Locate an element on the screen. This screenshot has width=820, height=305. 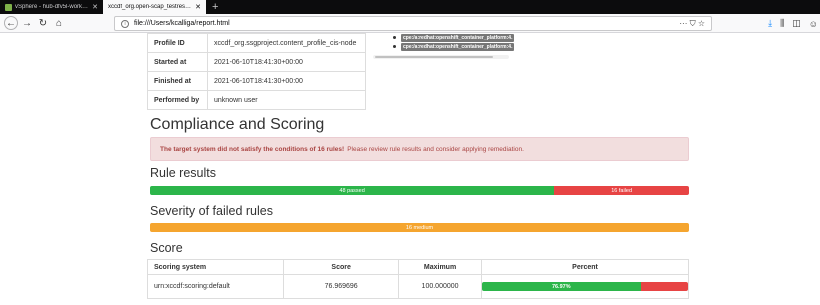
page-actions: ··· ⛉ ☆ is located at coordinates (692, 24).